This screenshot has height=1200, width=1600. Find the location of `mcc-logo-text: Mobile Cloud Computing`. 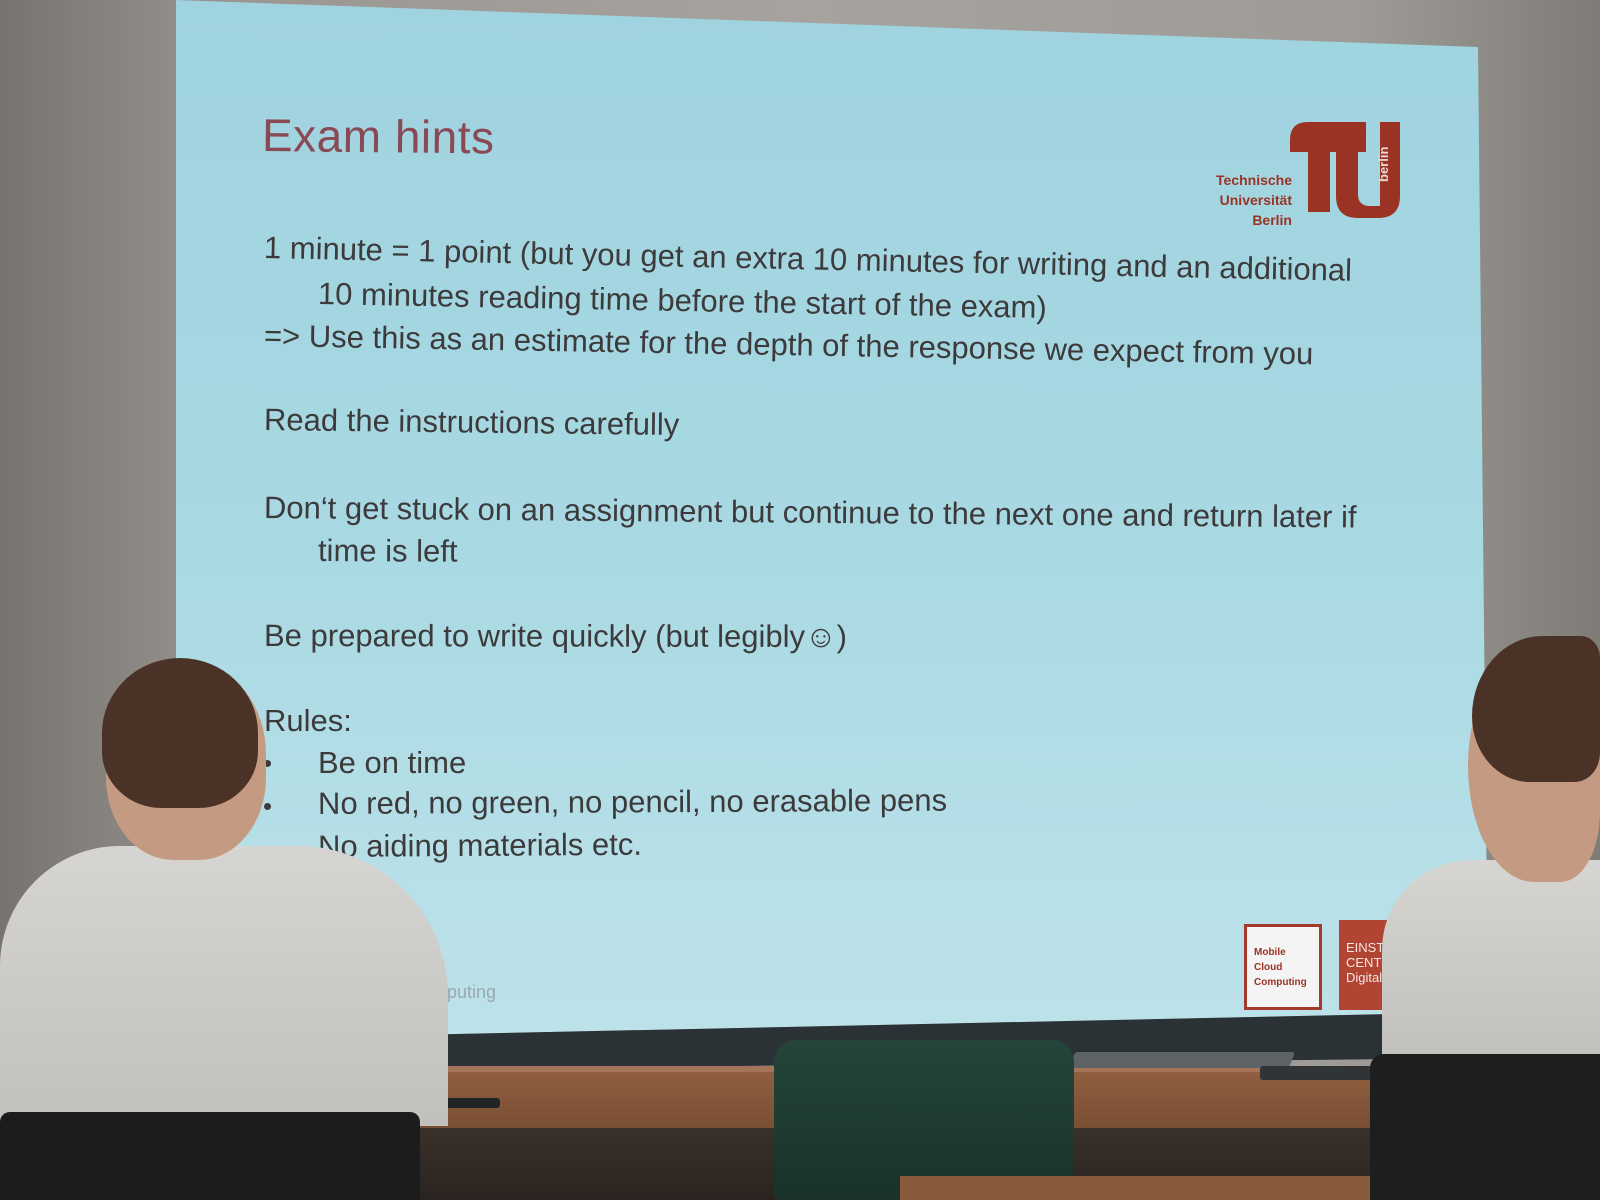

mcc-logo-text: Mobile Cloud Computing is located at coordinates (1280, 967).